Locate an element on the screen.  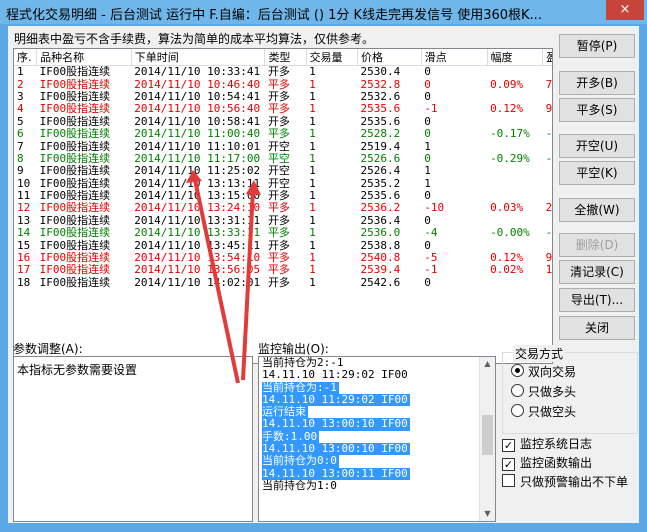
clear-records-button: 清记录(C) is located at coordinates (597, 272).